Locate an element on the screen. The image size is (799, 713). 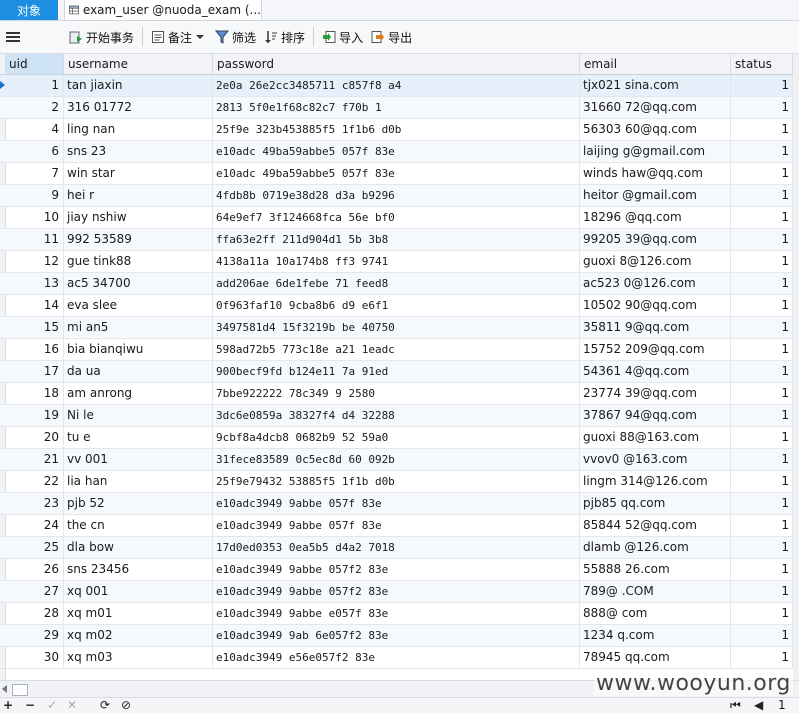
vertical-scrollbar is located at coordinates (796, 367).